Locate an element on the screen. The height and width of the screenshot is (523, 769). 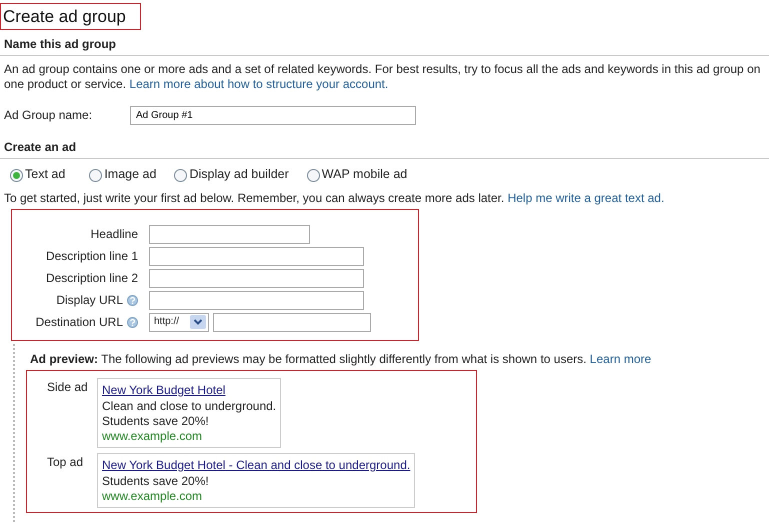
field-label: Display URL is located at coordinates (89, 300).